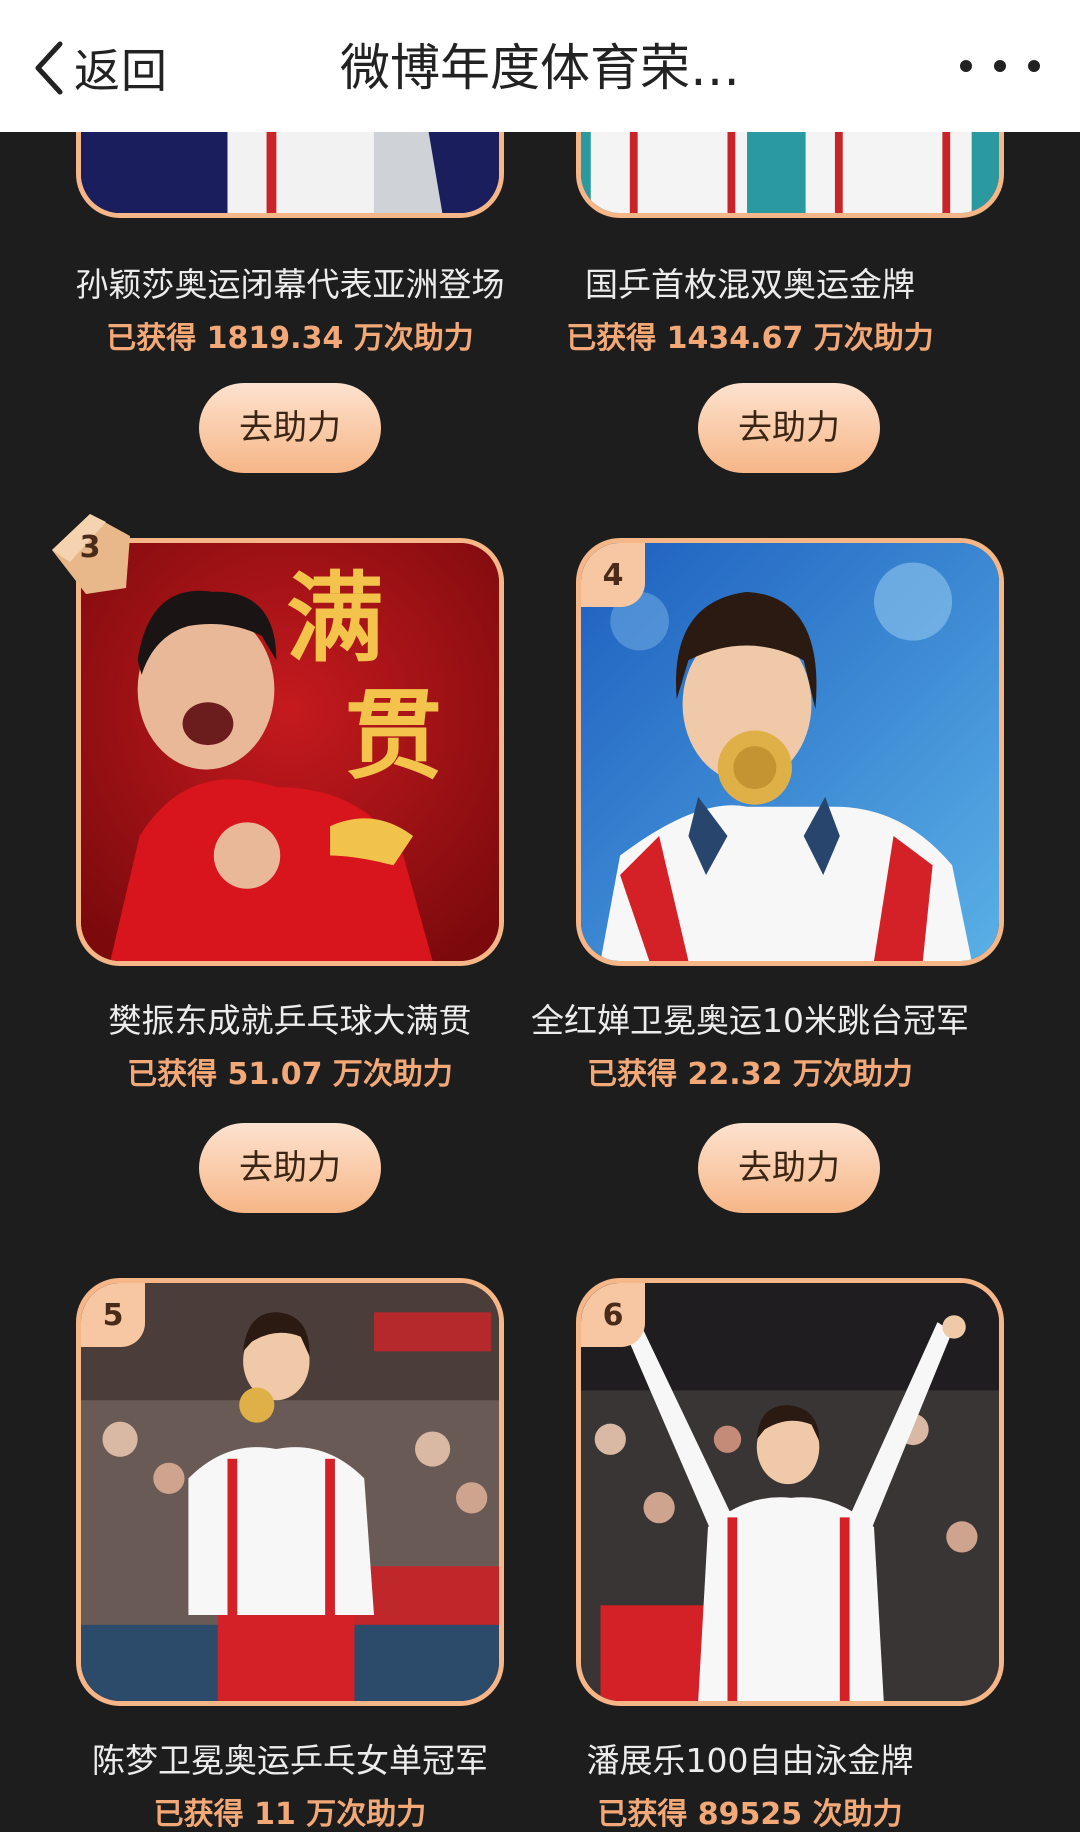 The image size is (1080, 1832). What do you see at coordinates (790, 752) in the screenshot?
I see `award-photo-4: 4` at bounding box center [790, 752].